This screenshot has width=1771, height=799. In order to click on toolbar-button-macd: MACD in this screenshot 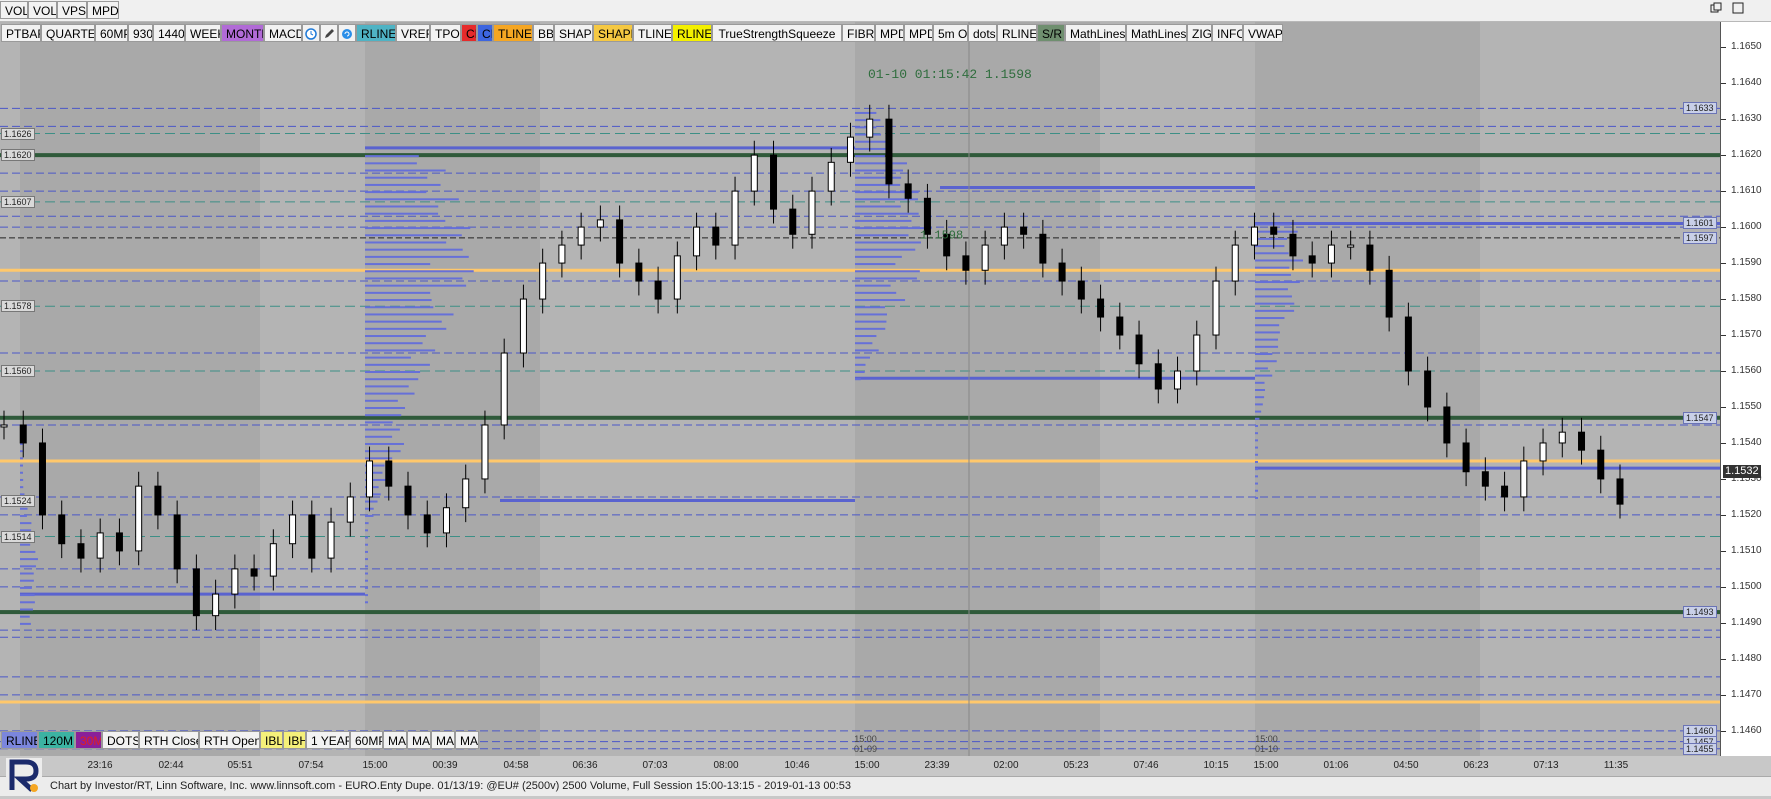, I will do `click(283, 33)`.